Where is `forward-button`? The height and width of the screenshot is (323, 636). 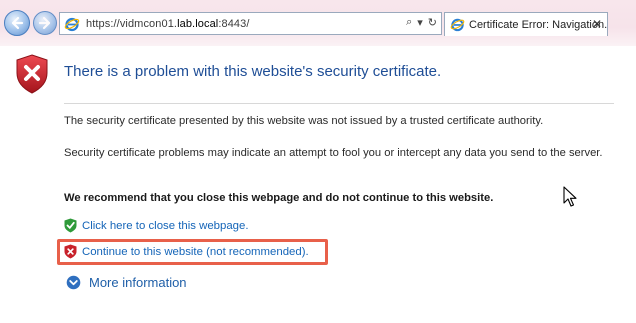
forward-button is located at coordinates (45, 23).